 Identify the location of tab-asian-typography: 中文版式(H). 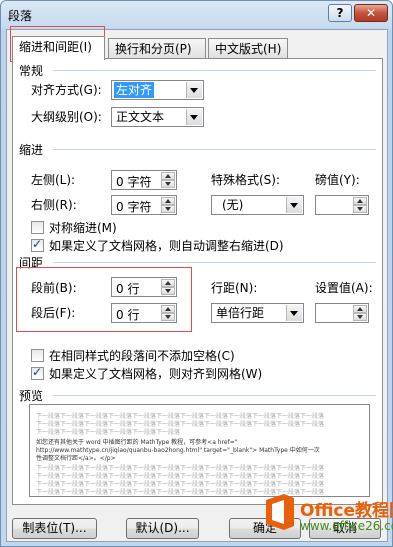
(248, 48).